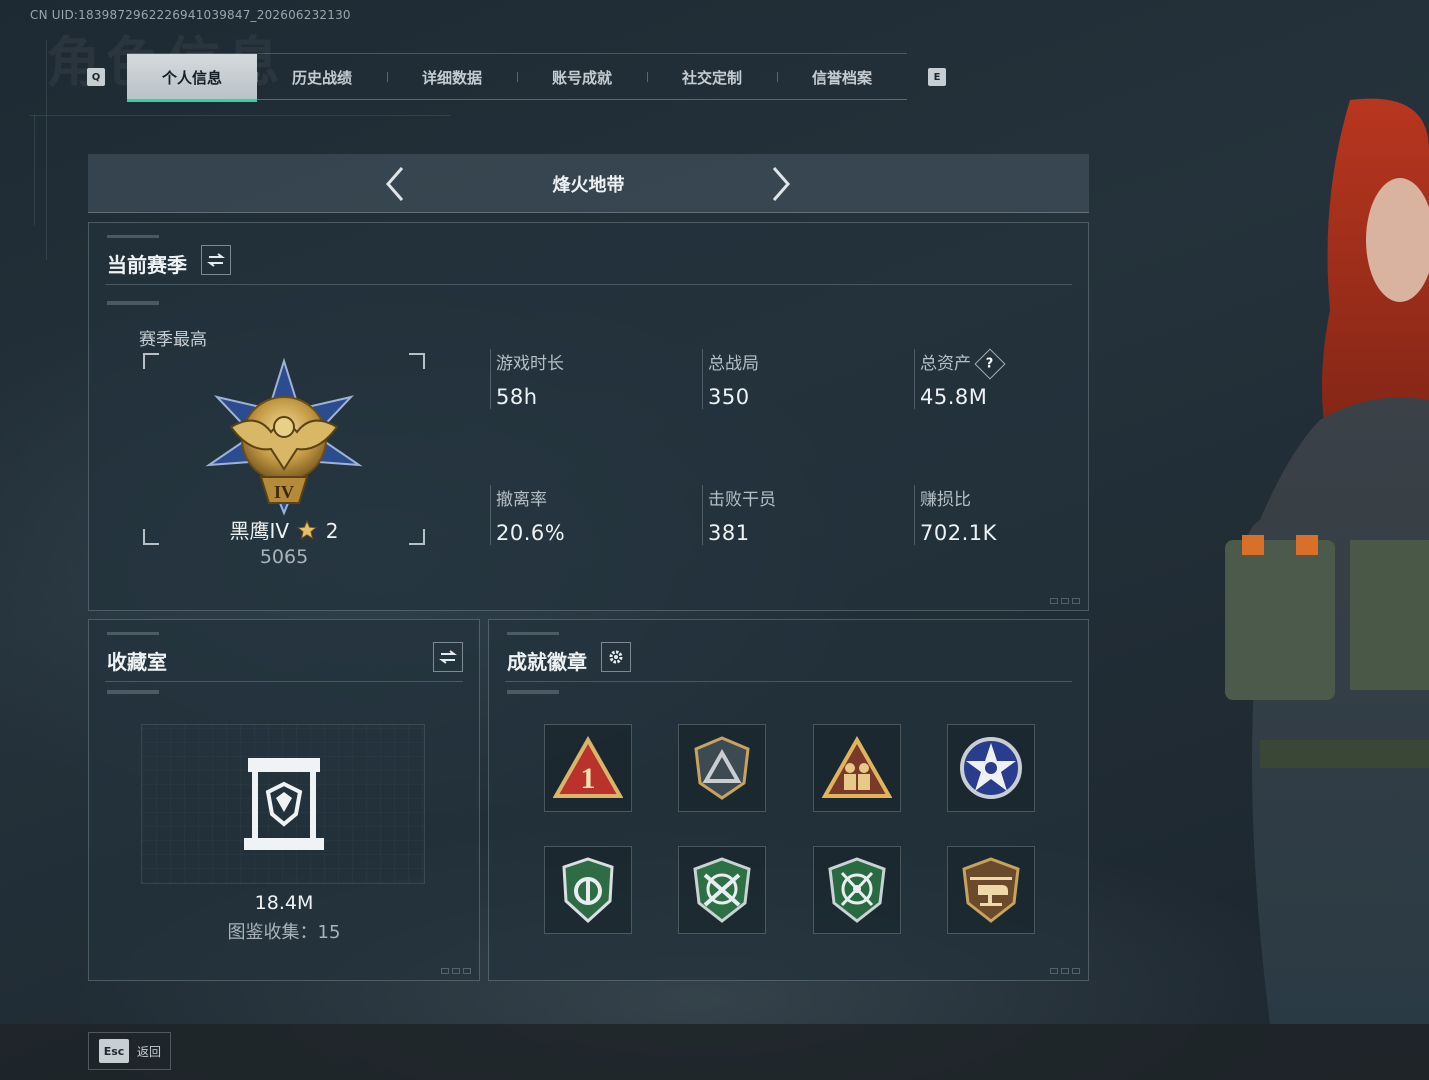  I want to click on svg-text: IV, so click(284, 492).